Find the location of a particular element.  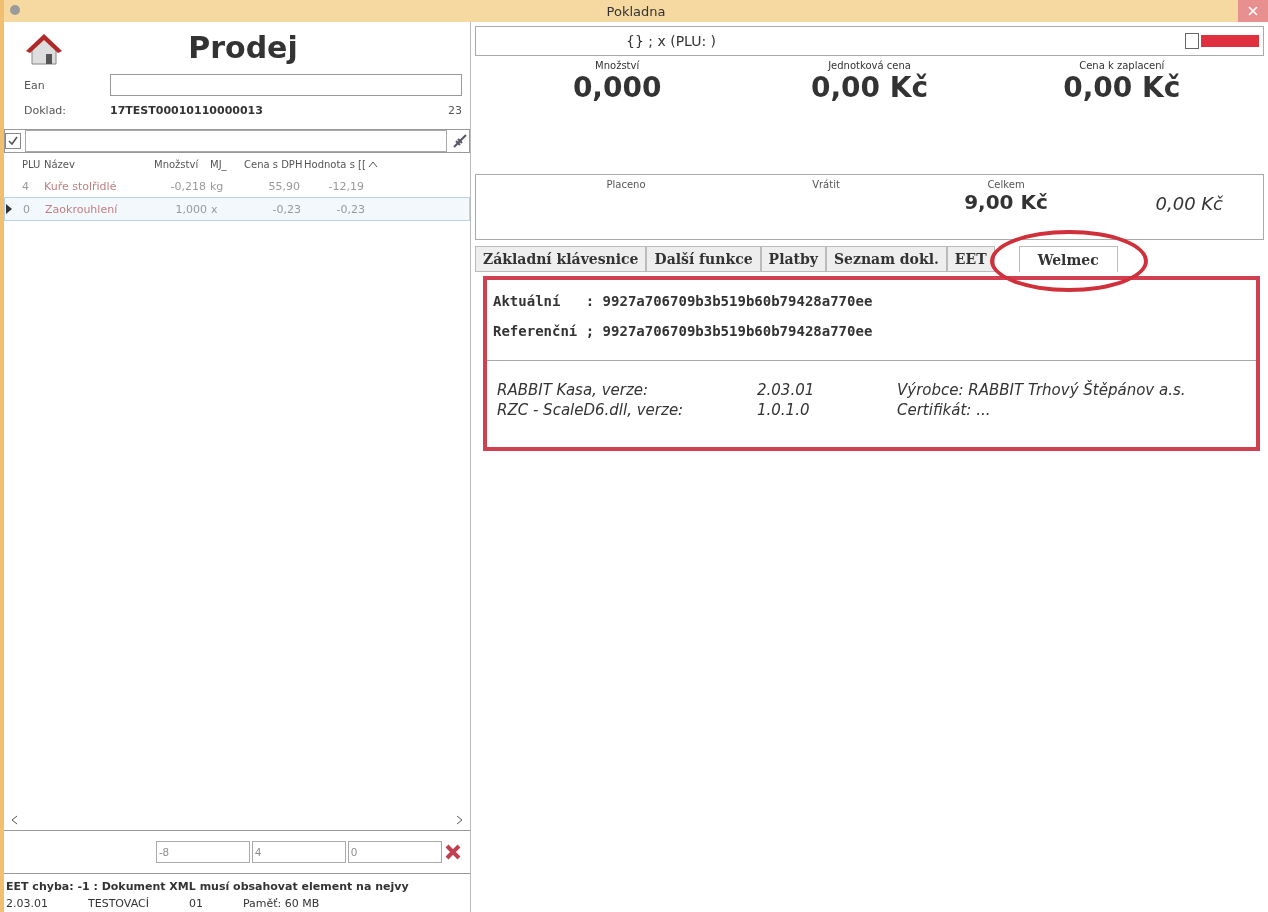

status-text: 01 is located at coordinates (195, 903).